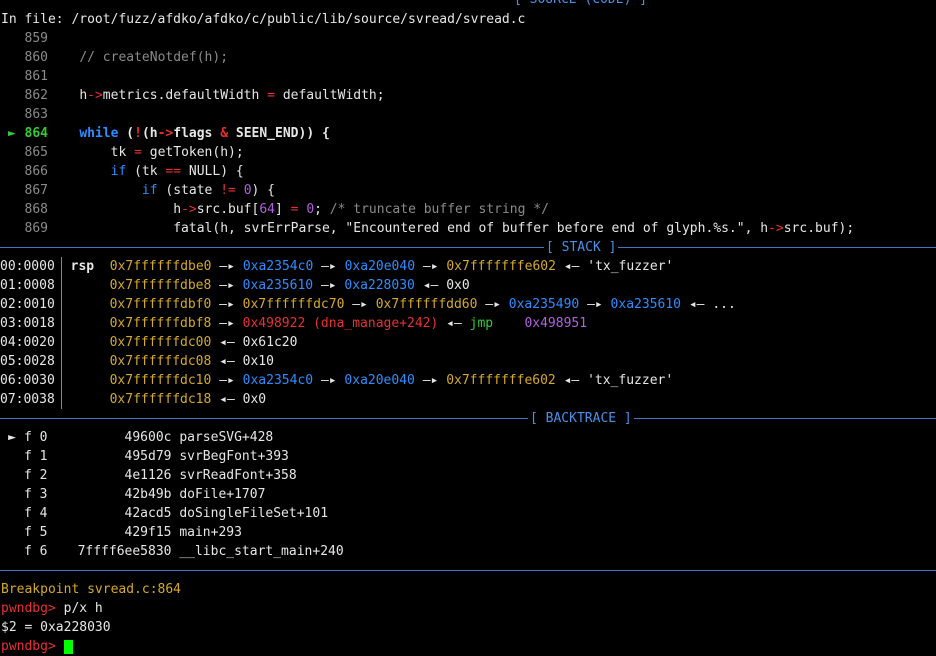 This screenshot has height=656, width=936. I want to click on terminal-cursor, so click(68, 646).